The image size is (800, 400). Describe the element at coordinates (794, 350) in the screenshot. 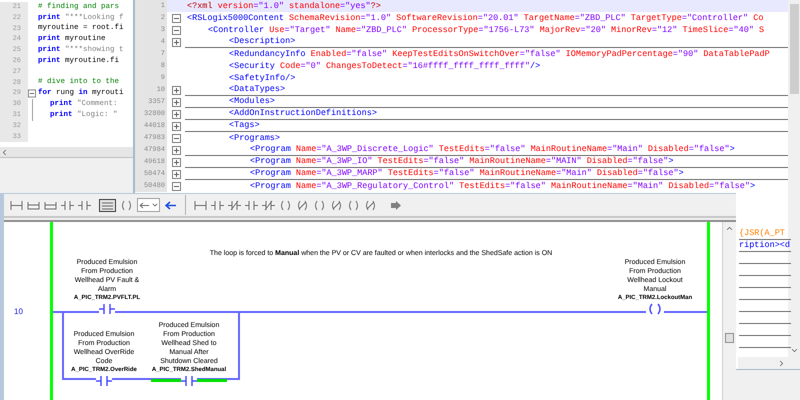

I see `scroll-down-icon` at that location.